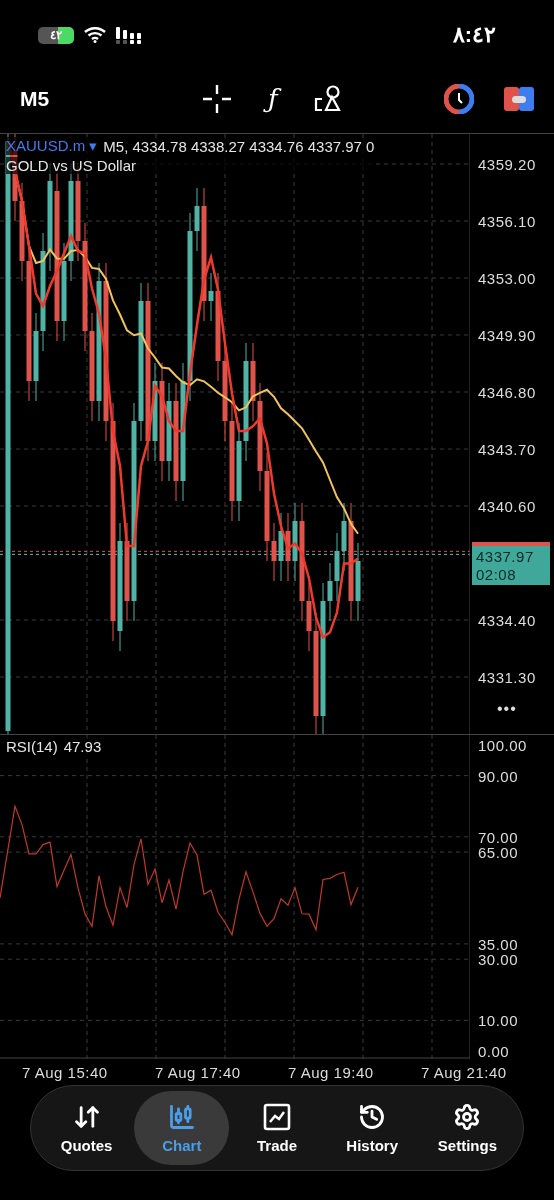  I want to click on clock-time: ٨:٤٢, so click(474, 35).